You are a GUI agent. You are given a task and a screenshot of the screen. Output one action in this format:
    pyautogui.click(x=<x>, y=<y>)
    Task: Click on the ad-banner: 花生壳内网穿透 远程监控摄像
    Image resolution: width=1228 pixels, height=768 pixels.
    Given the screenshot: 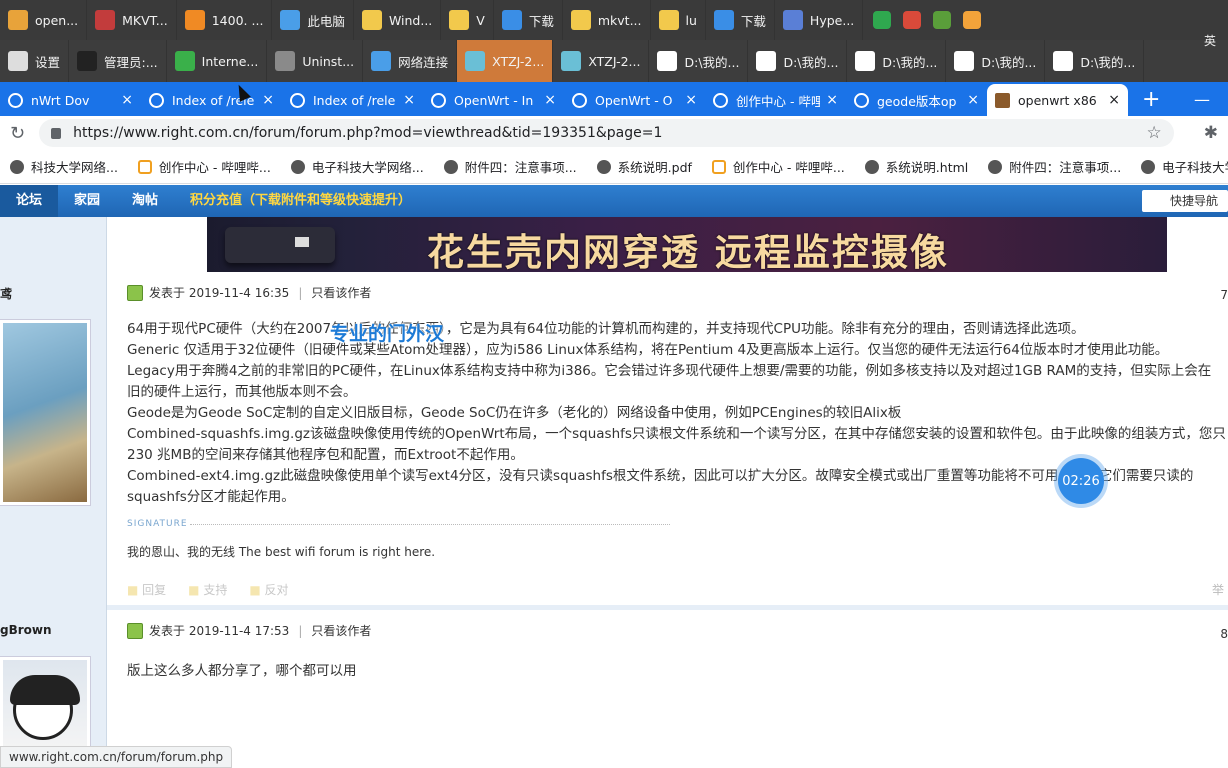 What is the action you would take?
    pyautogui.click(x=687, y=244)
    